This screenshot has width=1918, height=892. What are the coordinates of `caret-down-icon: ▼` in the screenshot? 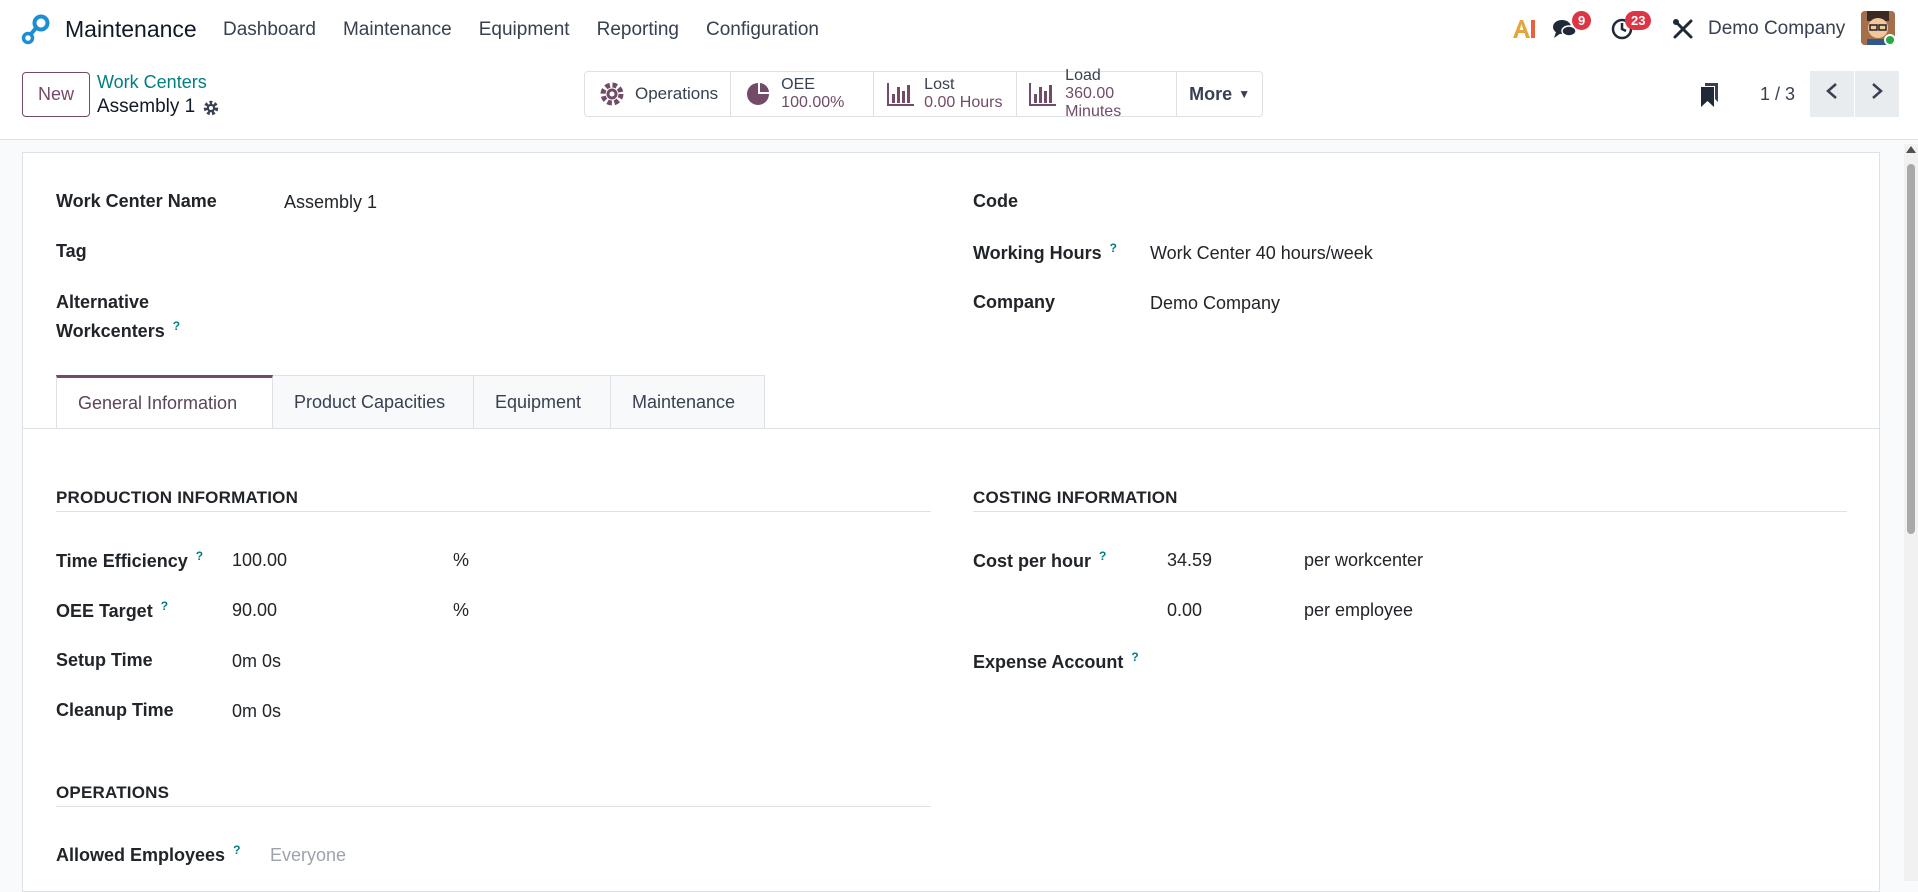 It's located at (1244, 94).